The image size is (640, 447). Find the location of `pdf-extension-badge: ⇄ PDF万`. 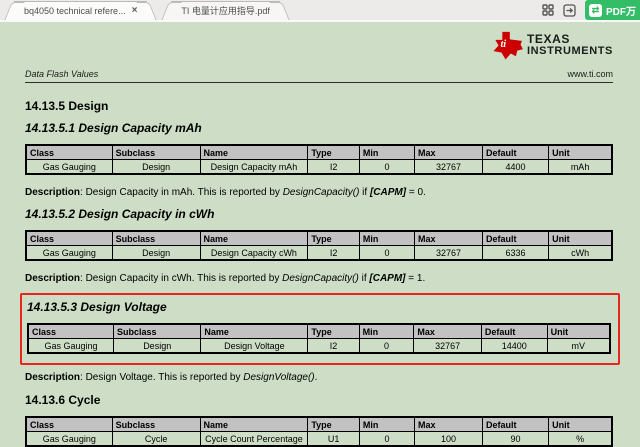

pdf-extension-badge: ⇄ PDF万 is located at coordinates (612, 10).